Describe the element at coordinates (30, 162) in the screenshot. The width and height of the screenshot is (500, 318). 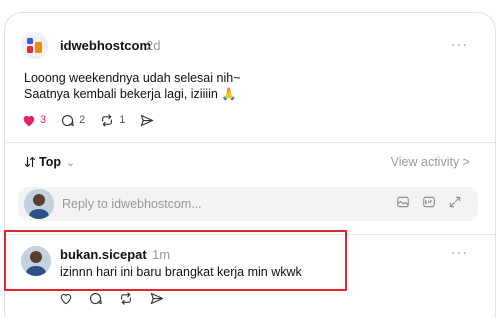
I see `sort-icon` at that location.